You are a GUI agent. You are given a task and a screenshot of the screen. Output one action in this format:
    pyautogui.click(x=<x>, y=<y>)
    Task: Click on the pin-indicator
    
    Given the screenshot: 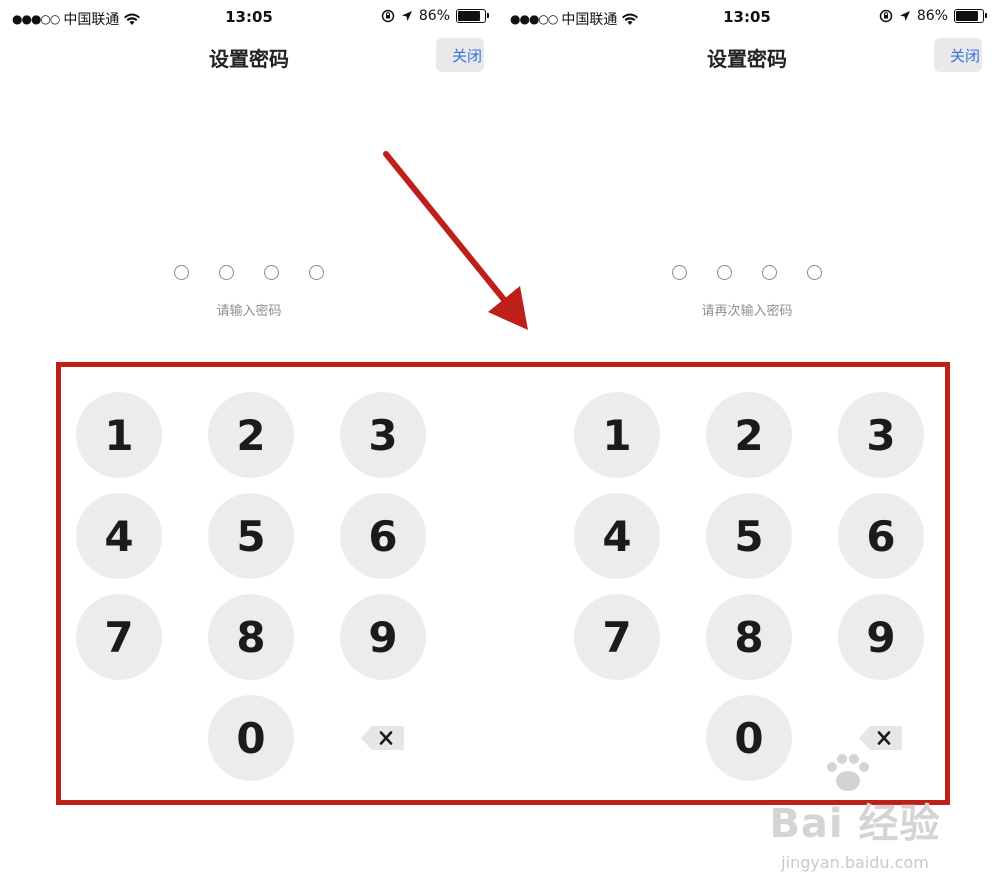 What is the action you would take?
    pyautogui.click(x=747, y=272)
    